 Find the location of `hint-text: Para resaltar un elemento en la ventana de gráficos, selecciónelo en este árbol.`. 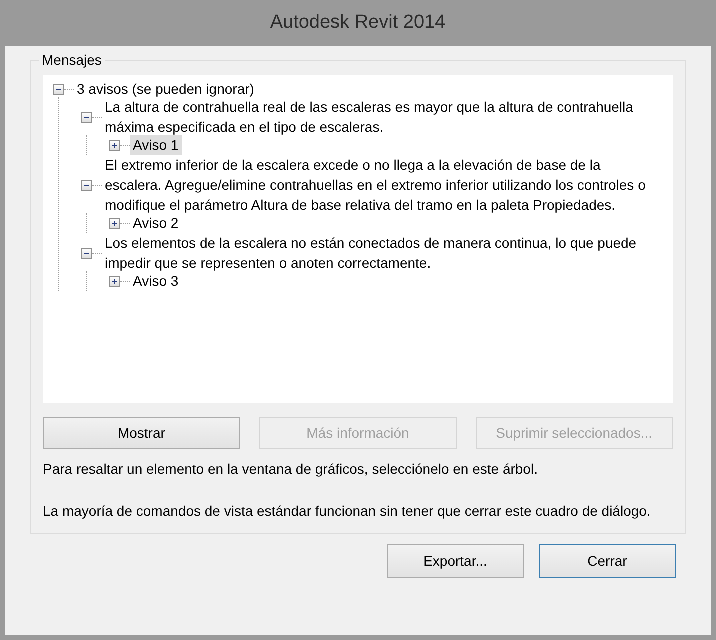

hint-text: Para resaltar un elemento en la ventana de gráficos, selecciónelo en este árbol. is located at coordinates (291, 469).